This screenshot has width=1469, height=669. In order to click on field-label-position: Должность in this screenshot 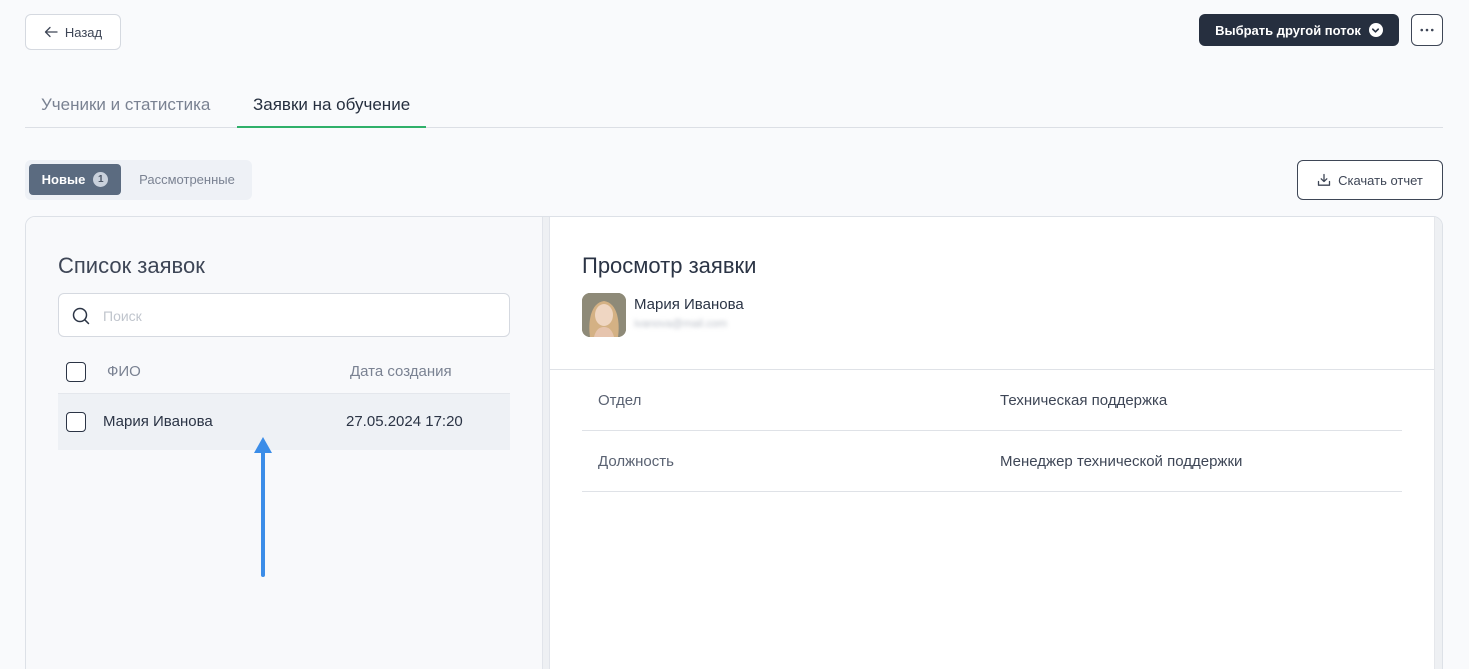, I will do `click(636, 461)`.